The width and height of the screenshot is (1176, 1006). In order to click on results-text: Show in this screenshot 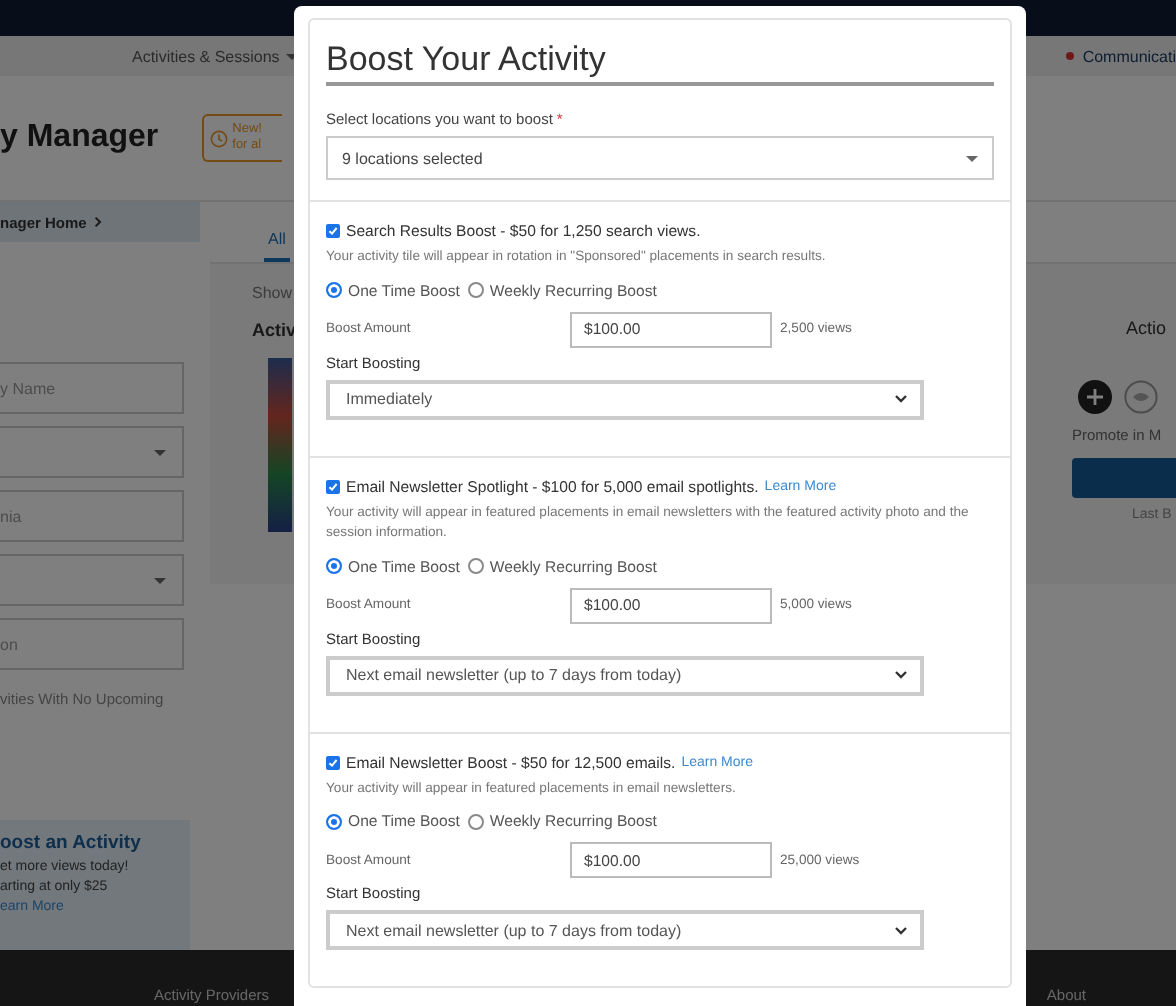, I will do `click(273, 293)`.